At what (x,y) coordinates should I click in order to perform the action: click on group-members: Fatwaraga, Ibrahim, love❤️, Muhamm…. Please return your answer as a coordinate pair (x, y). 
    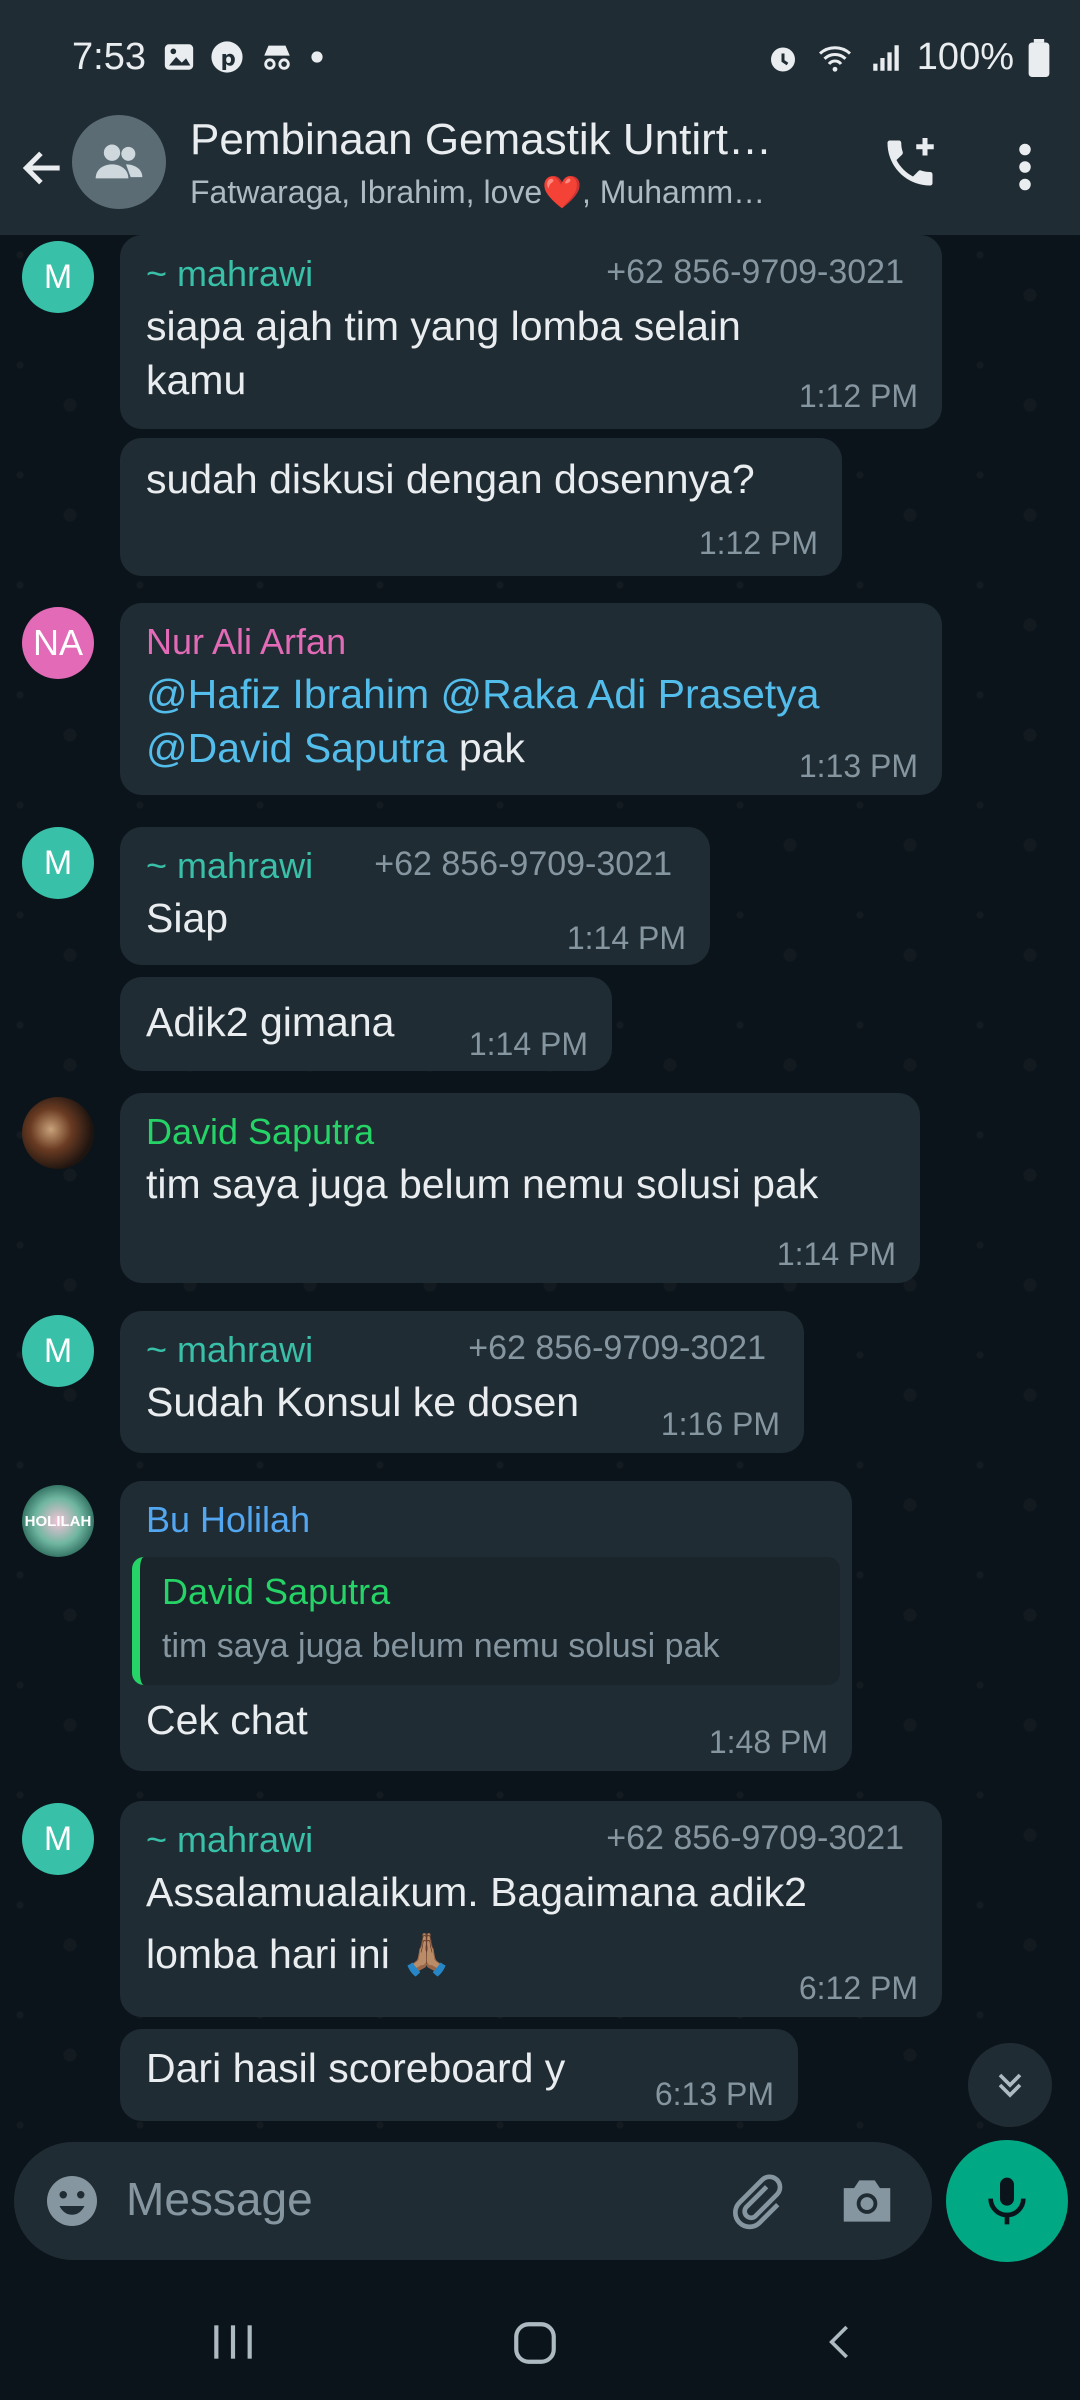
    Looking at the image, I should click on (477, 192).